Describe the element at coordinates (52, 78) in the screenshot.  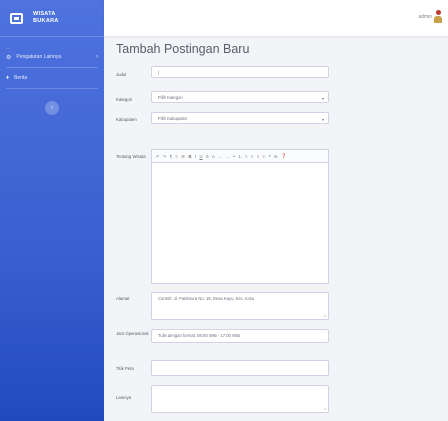
I see `sidebar-item-news: ♦ Berita` at that location.